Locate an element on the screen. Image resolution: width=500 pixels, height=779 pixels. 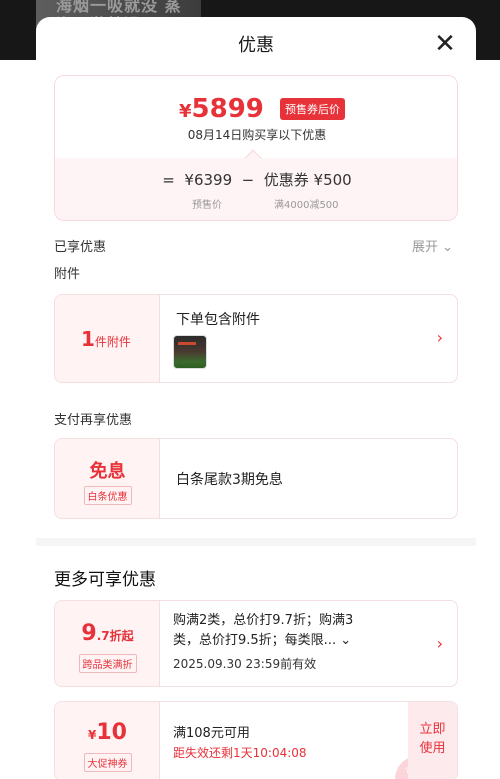
payment-card-left: 免息 白条优惠 is located at coordinates (107, 478).